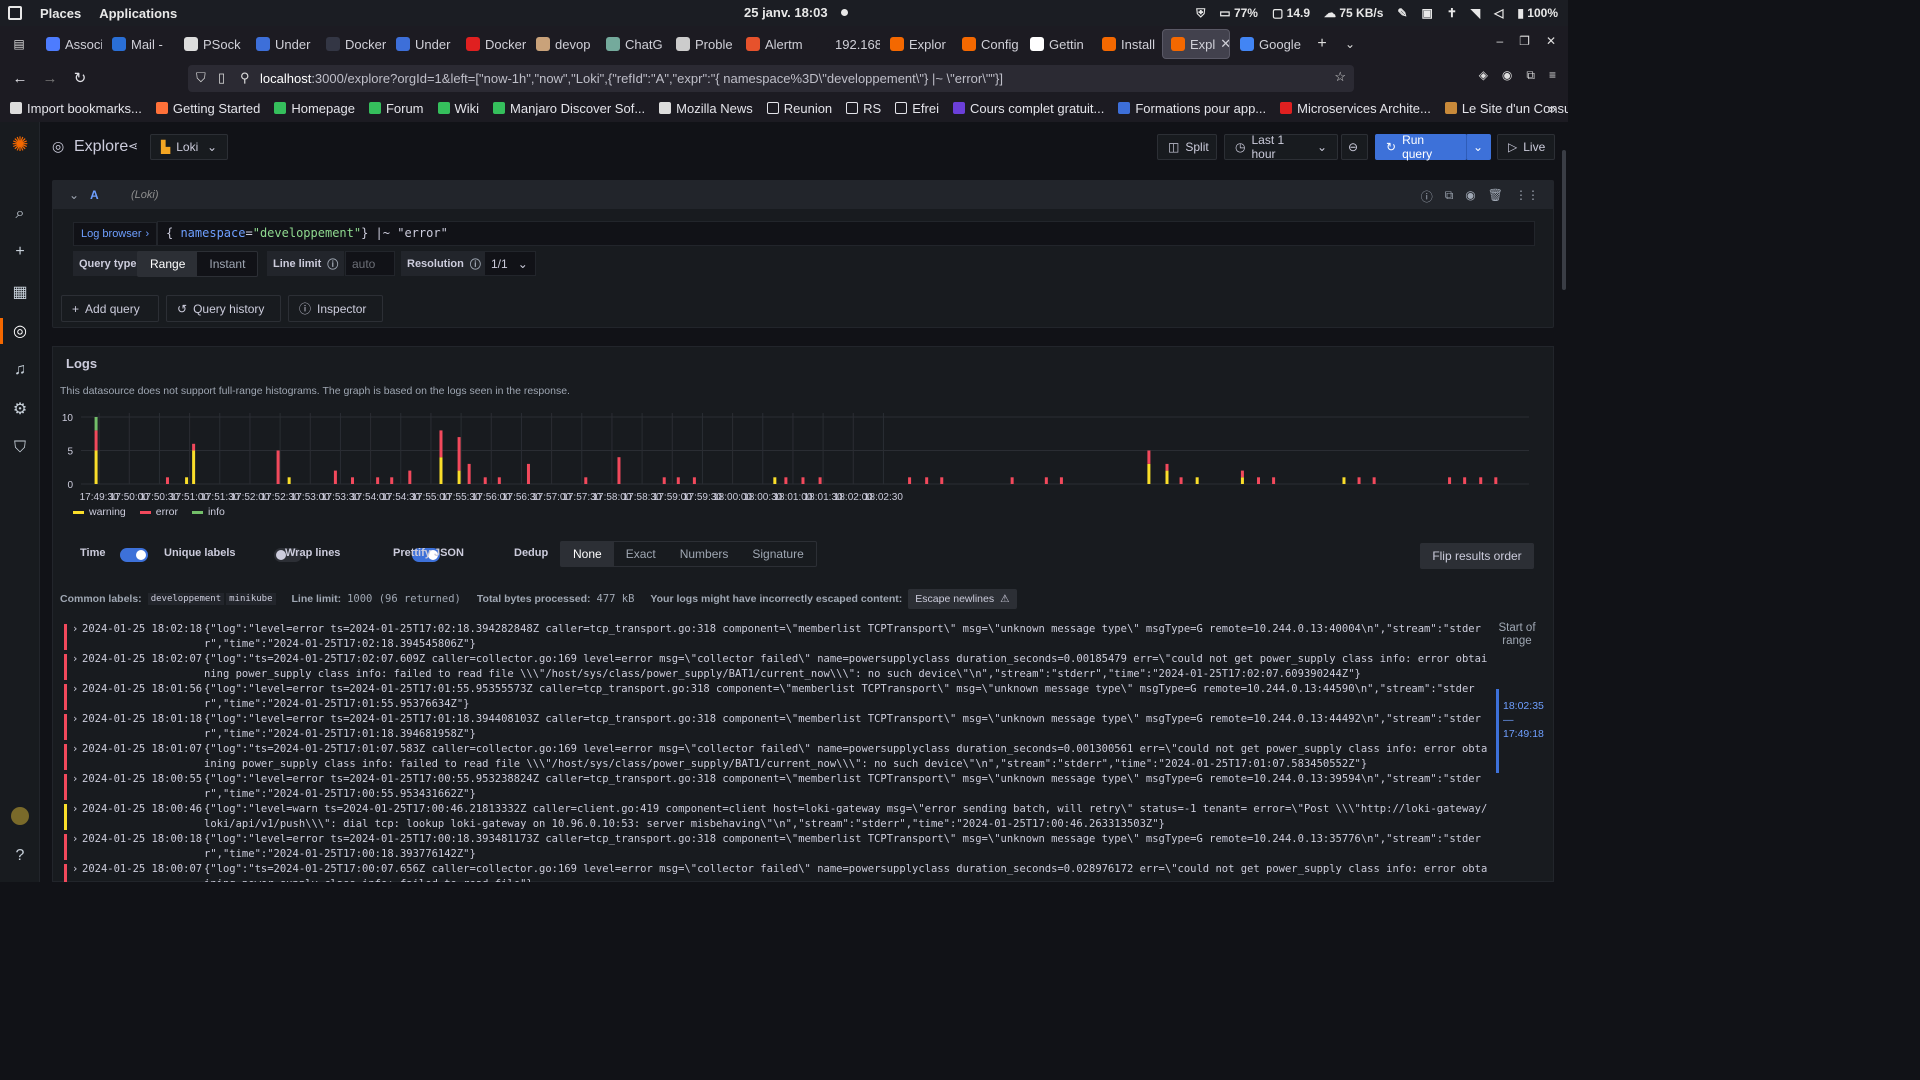 The height and width of the screenshot is (1080, 1920). I want to click on battery: ▮ 100%, so click(1537, 13).